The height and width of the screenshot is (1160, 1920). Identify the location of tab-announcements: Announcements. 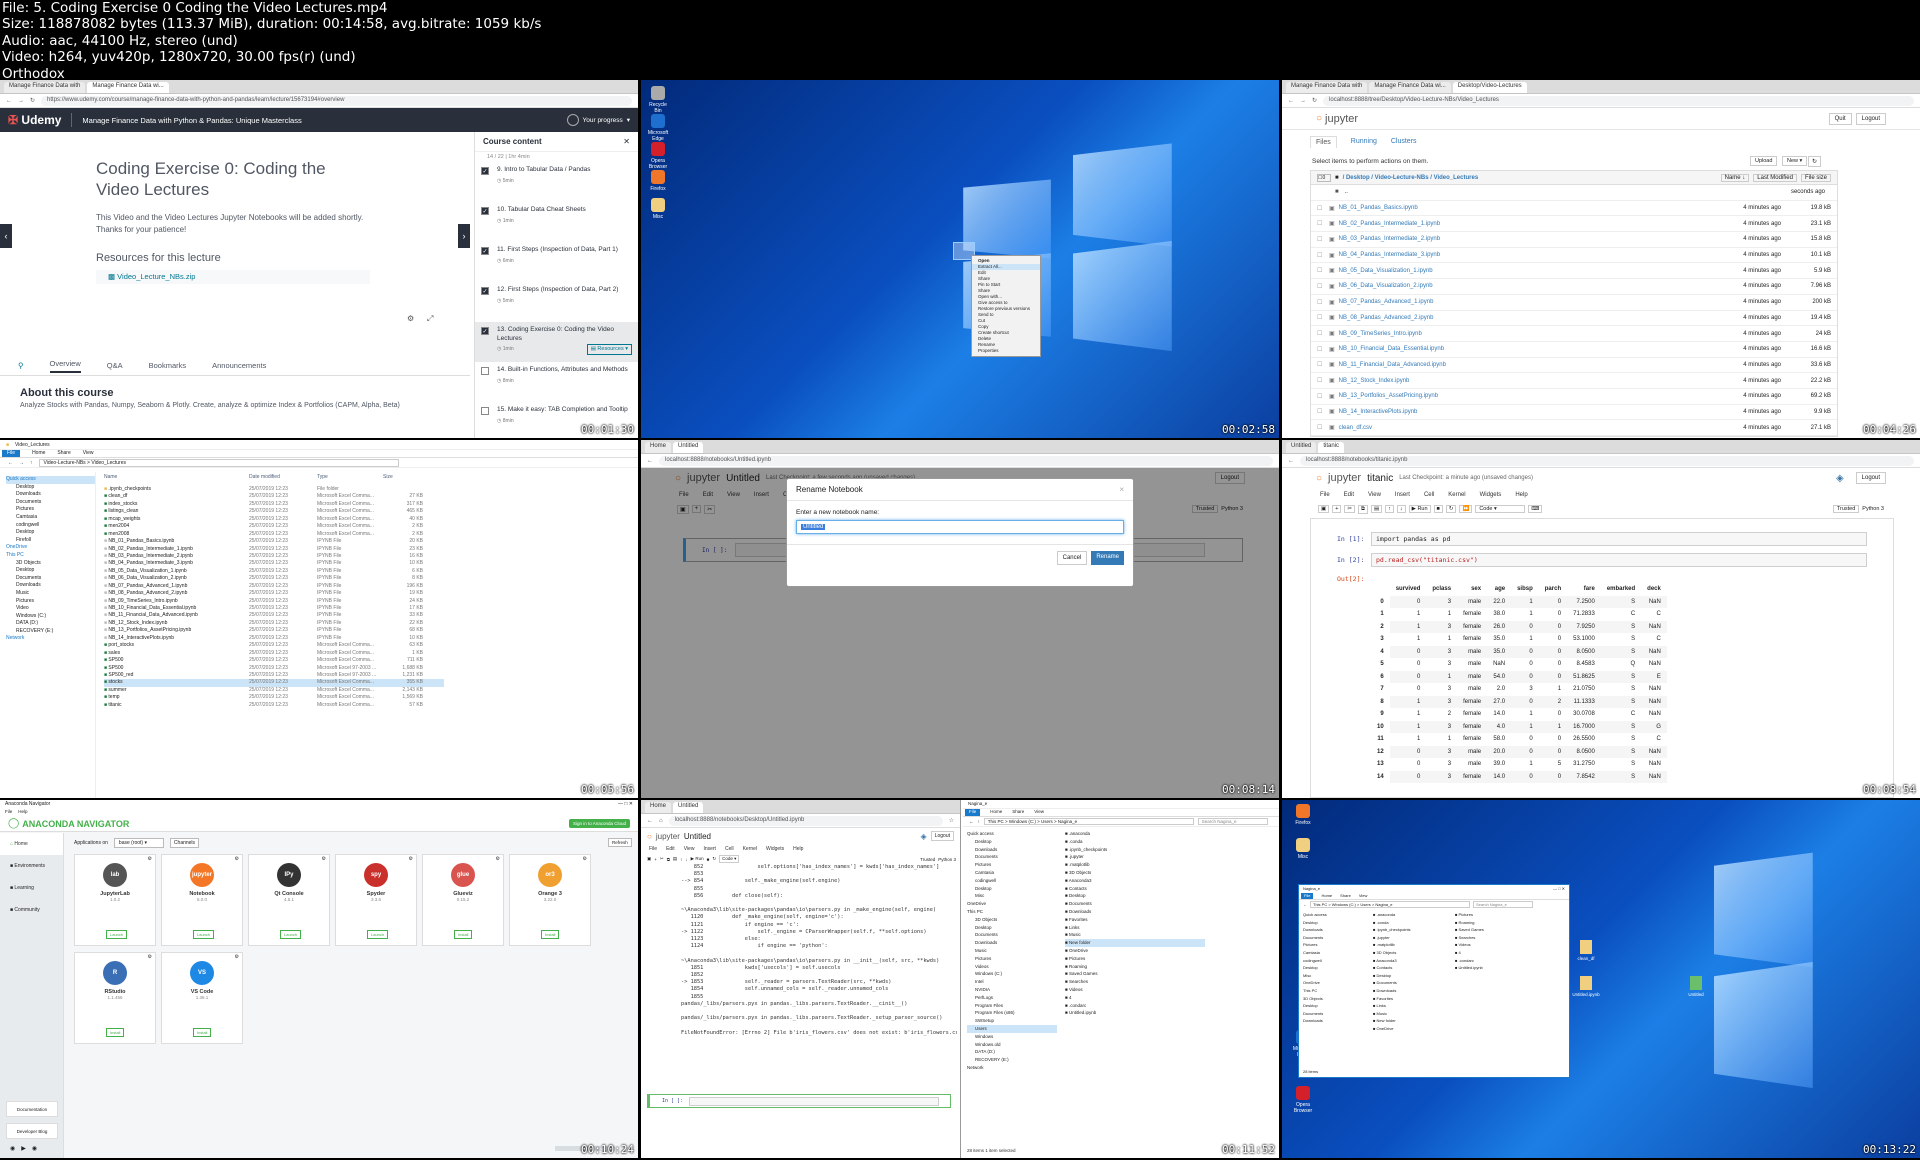
(239, 365).